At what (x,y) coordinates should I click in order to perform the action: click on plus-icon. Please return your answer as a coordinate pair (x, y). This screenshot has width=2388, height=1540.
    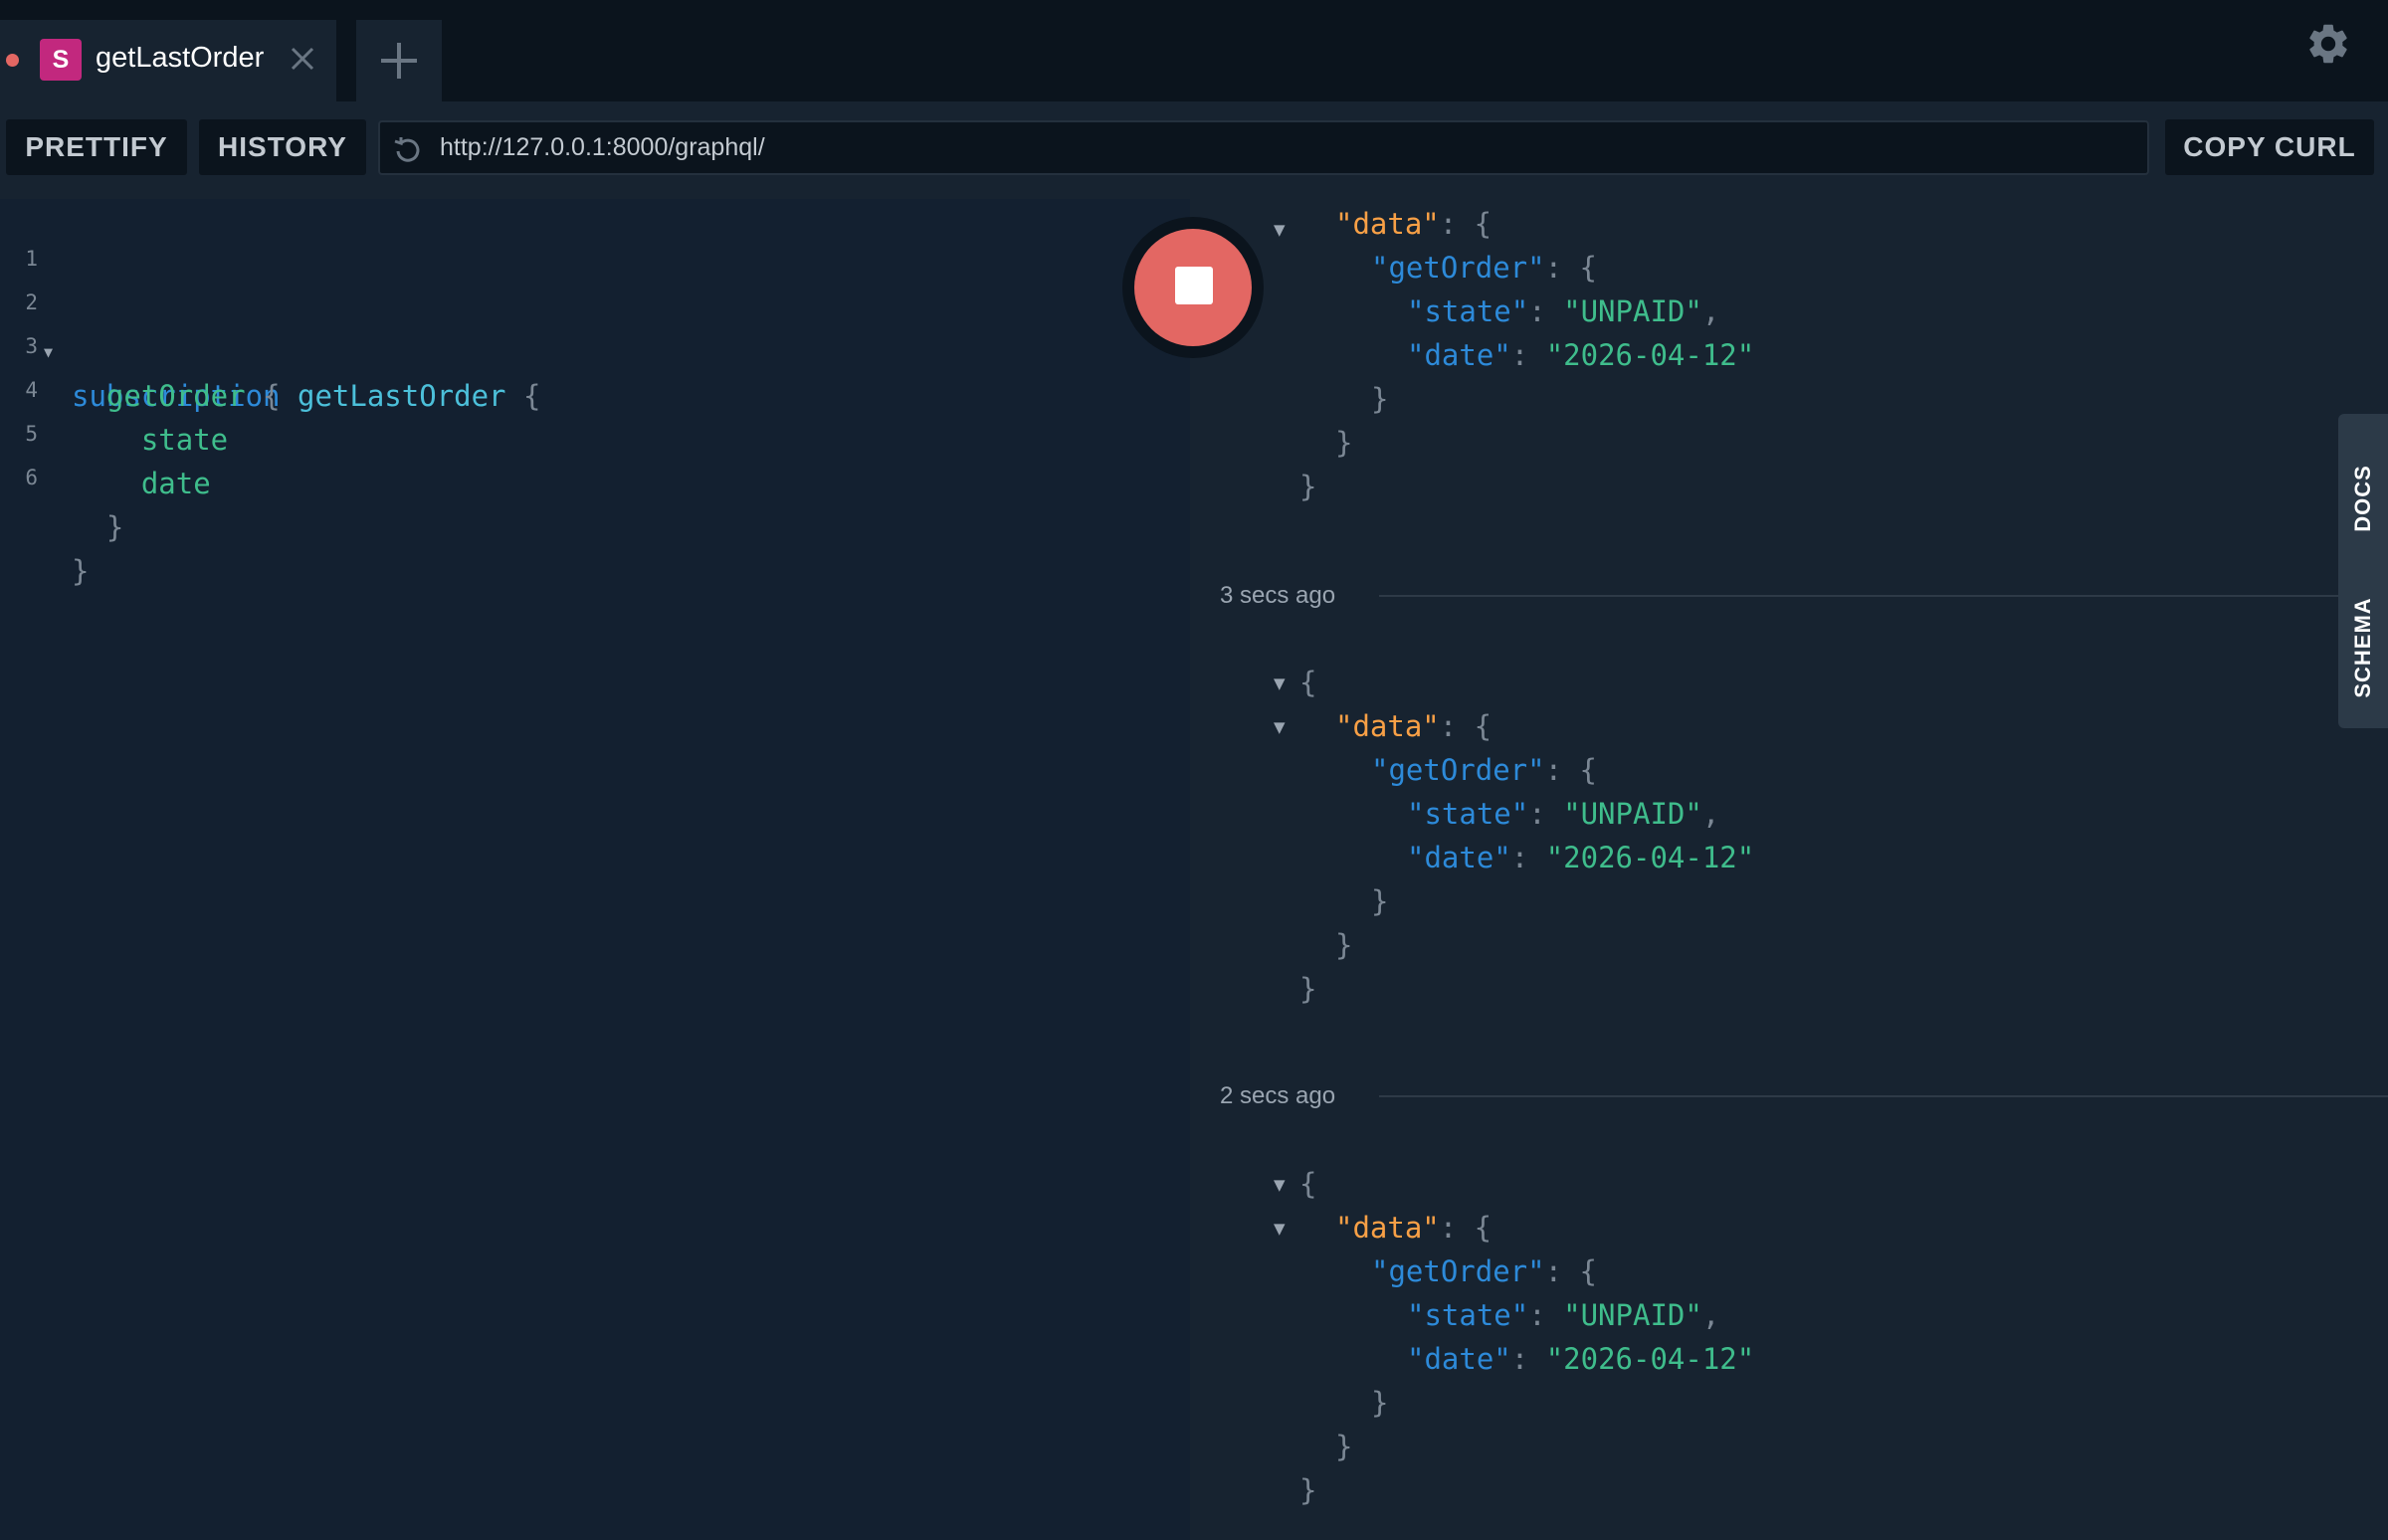
    Looking at the image, I should click on (399, 61).